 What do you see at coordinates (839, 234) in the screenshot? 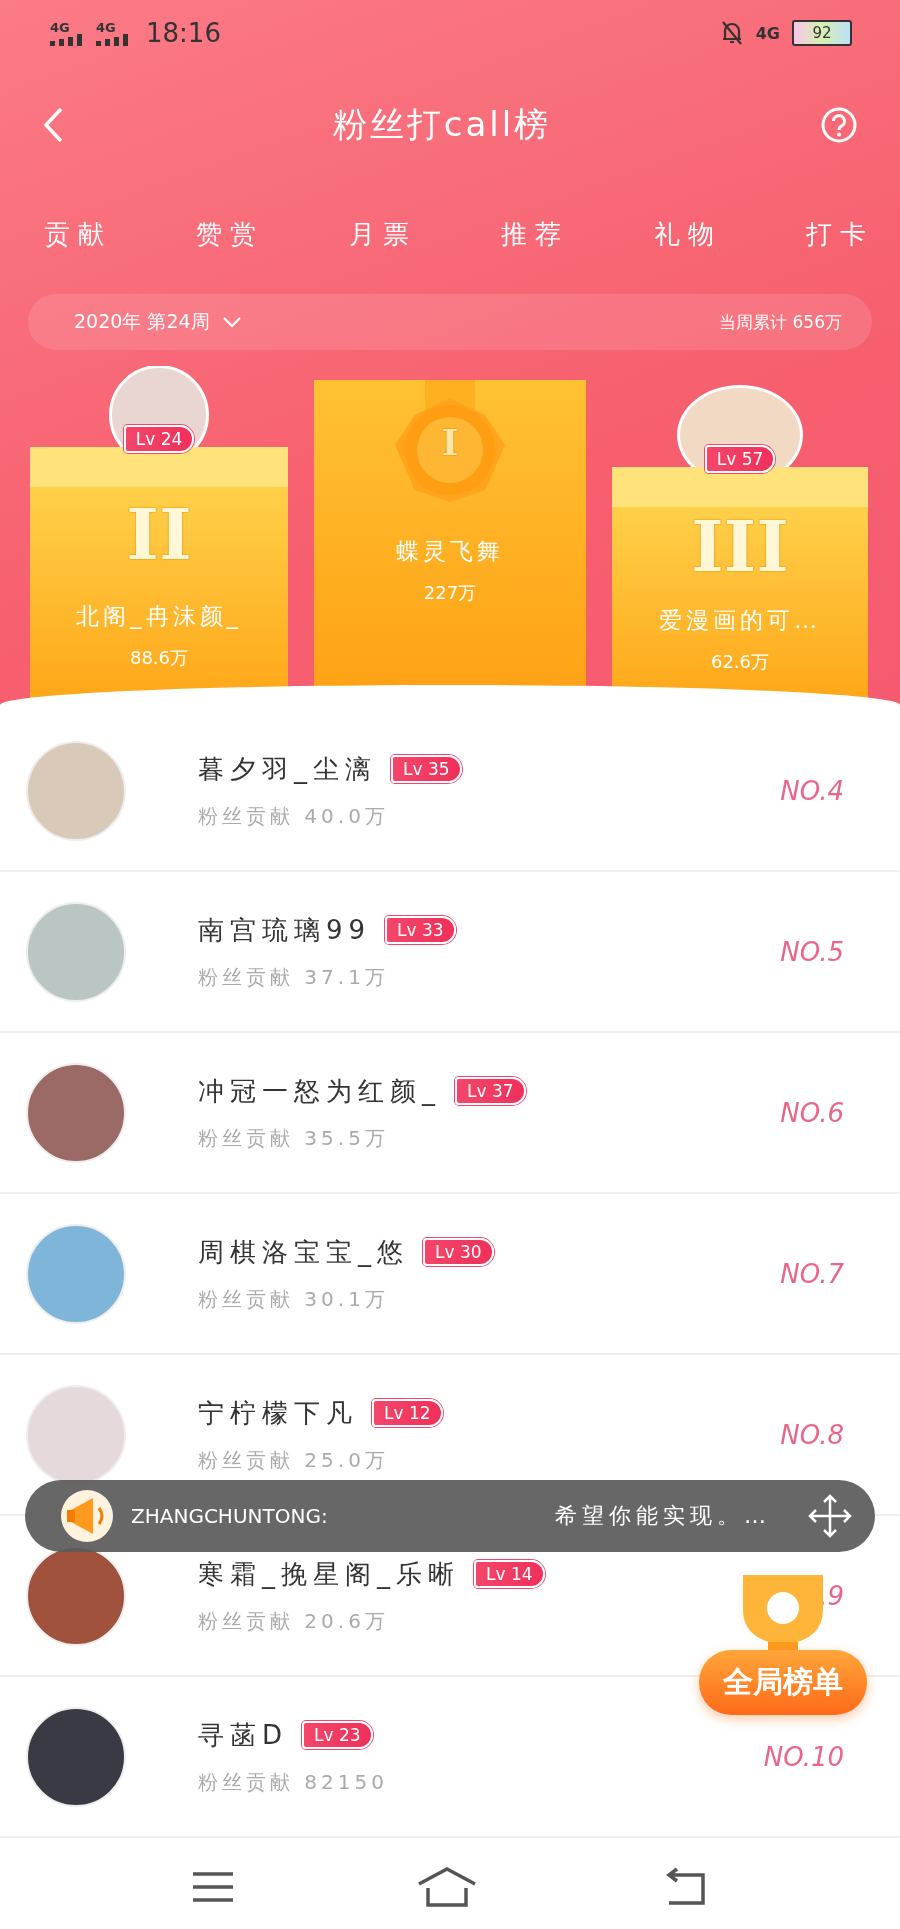
I see `category-tab: 打卡` at bounding box center [839, 234].